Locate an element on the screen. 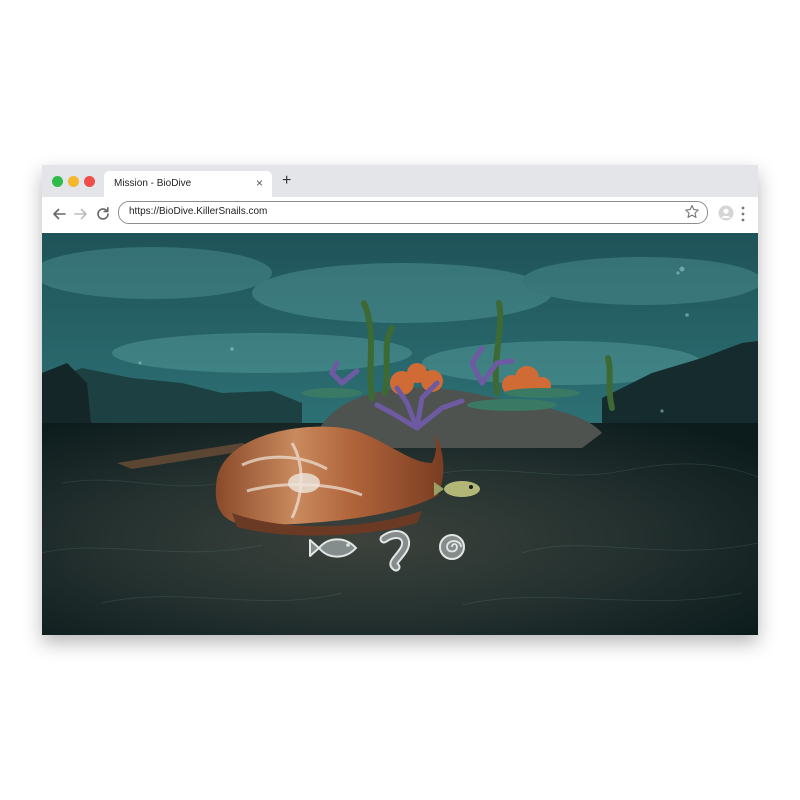 This screenshot has height=800, width=800. reload-icon is located at coordinates (103, 214).